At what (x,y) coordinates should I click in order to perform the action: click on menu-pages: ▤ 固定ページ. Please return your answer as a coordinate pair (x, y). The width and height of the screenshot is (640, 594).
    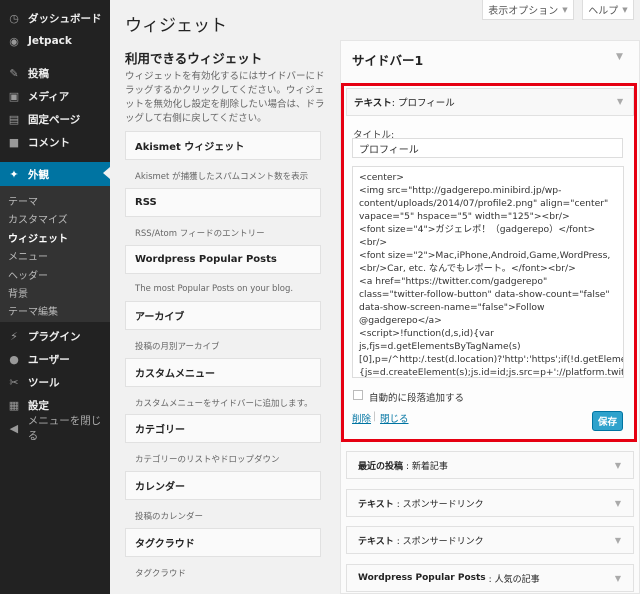
    Looking at the image, I should click on (55, 119).